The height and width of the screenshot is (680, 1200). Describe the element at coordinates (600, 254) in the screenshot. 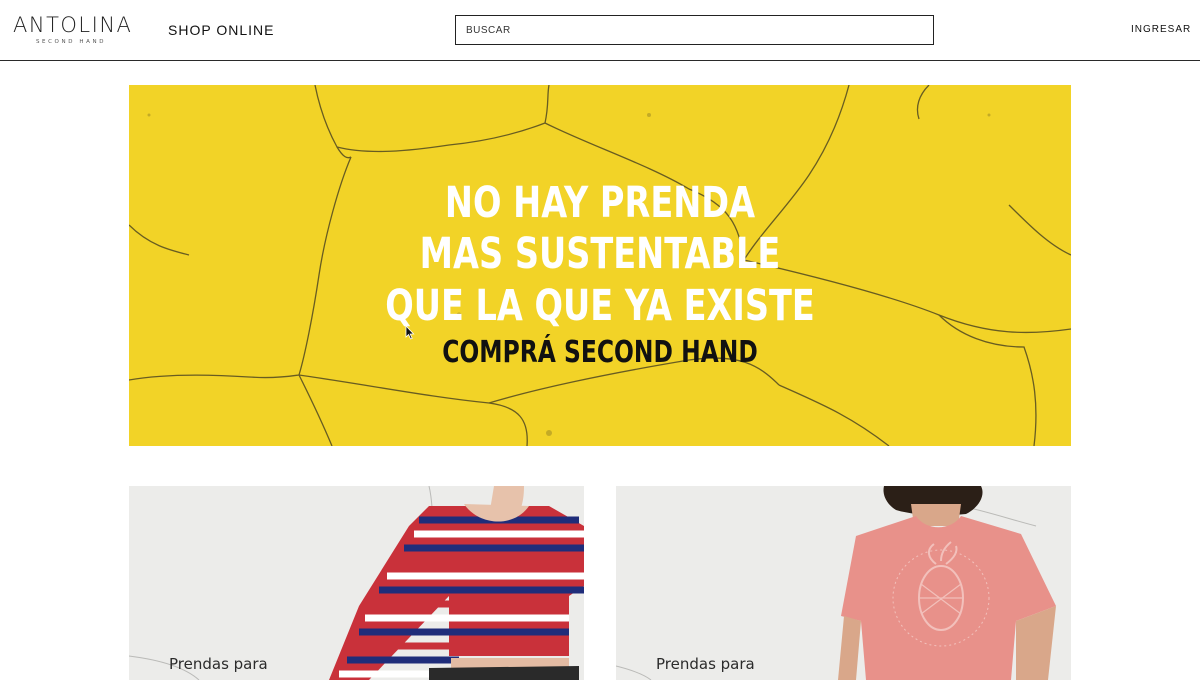

I see `hero-headline-line-2: MAS SUSTENTABLE` at that location.